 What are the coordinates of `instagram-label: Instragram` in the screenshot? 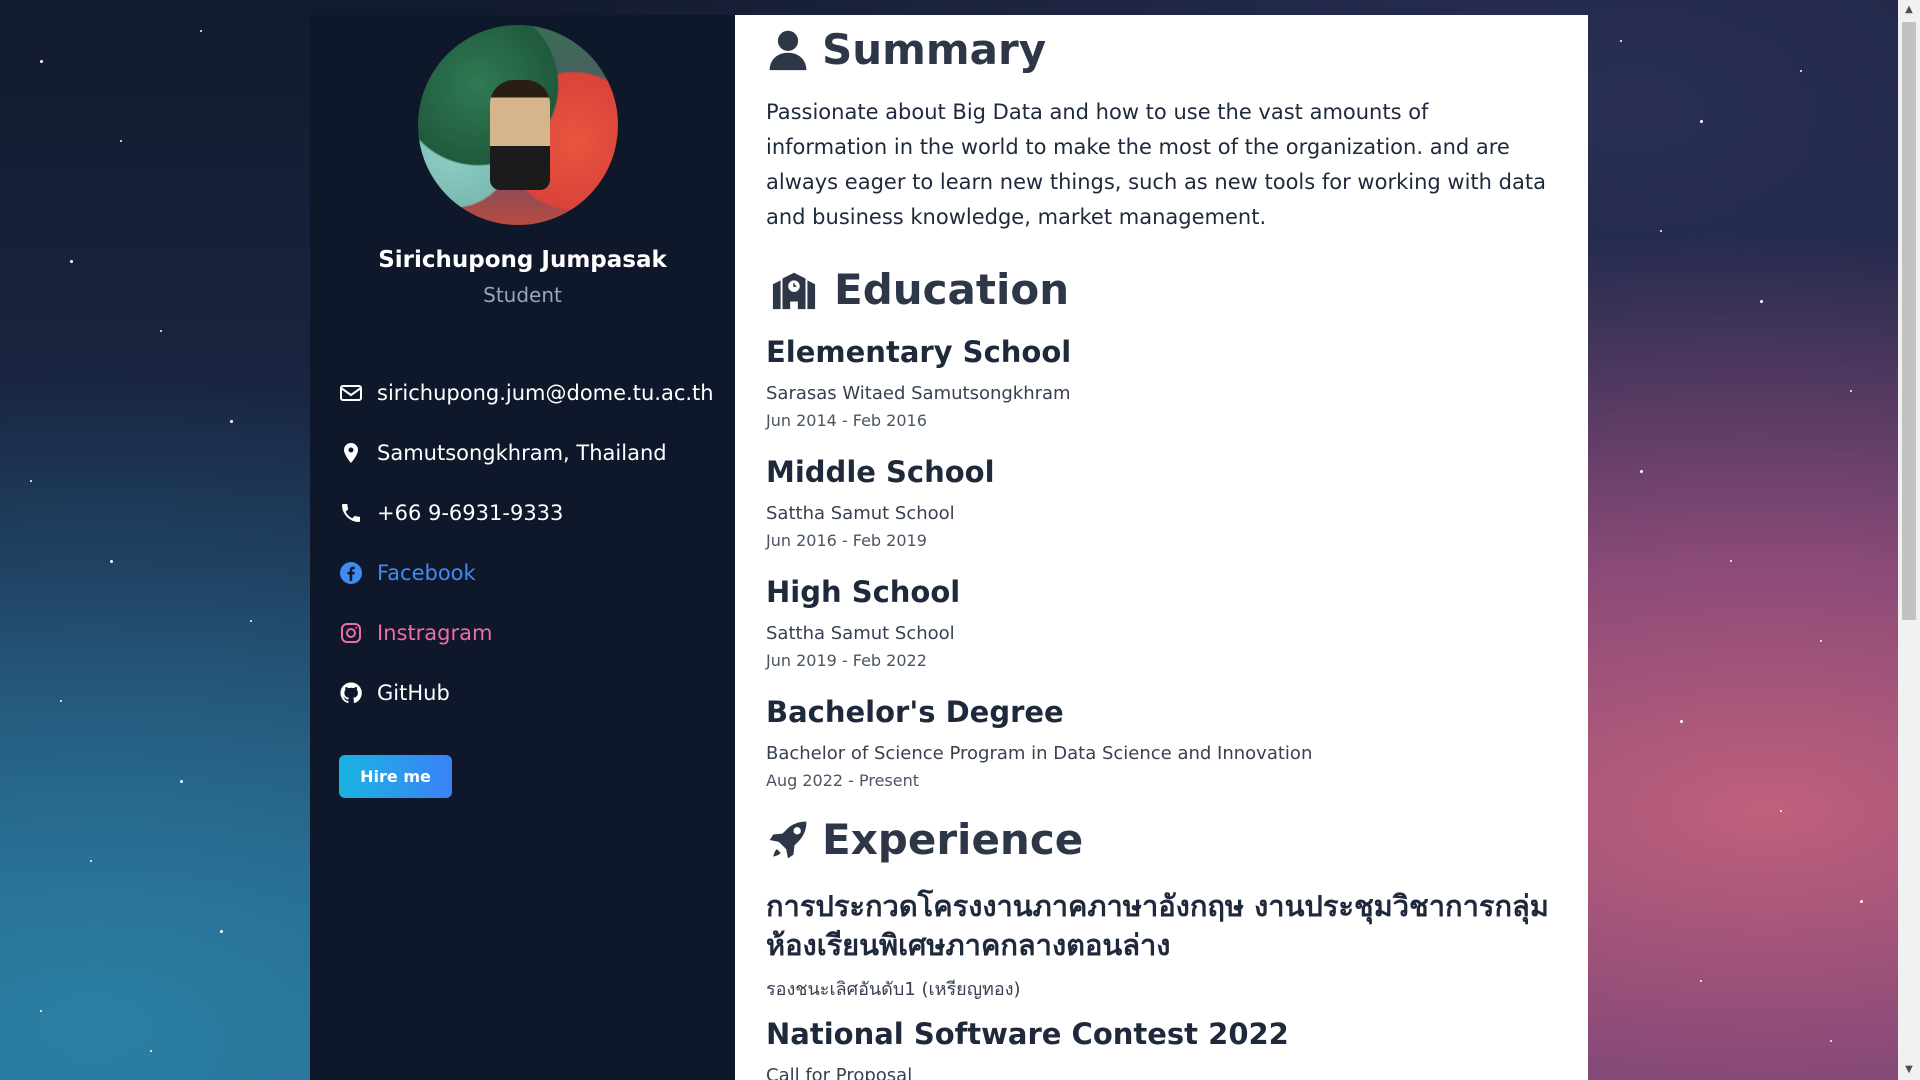 It's located at (435, 633).